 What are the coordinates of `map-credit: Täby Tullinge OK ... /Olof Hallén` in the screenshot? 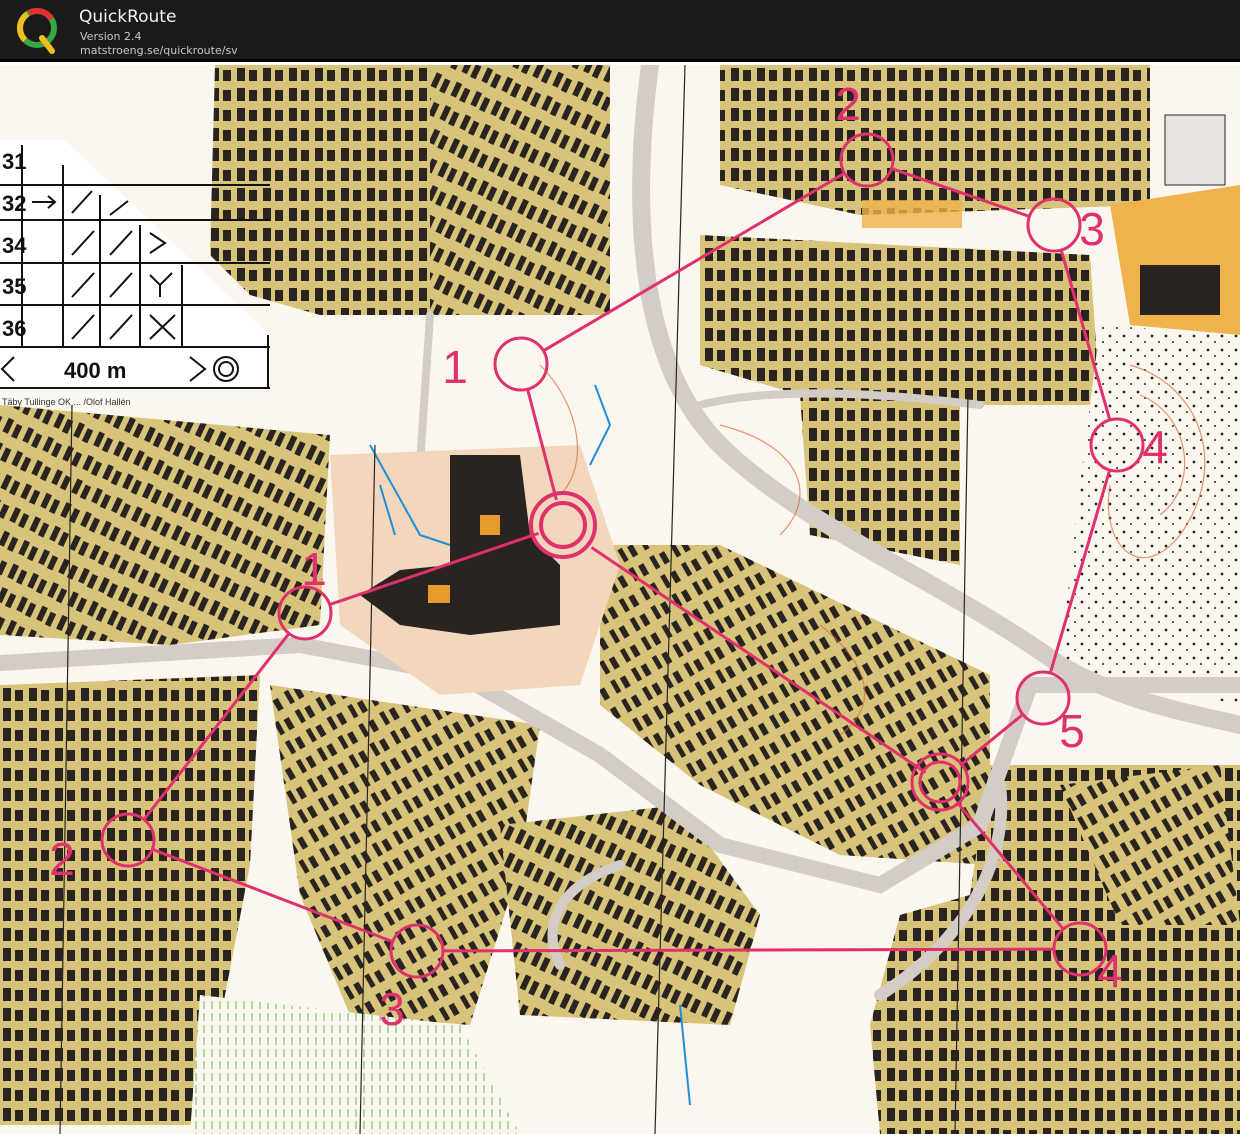 It's located at (66, 402).